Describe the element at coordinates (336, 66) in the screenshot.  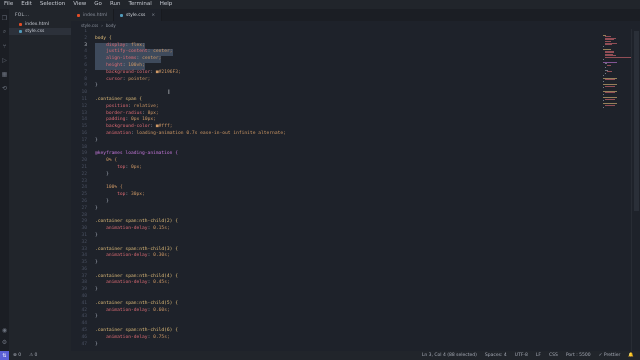
I see `code-line: 6 height: 100vh;` at that location.